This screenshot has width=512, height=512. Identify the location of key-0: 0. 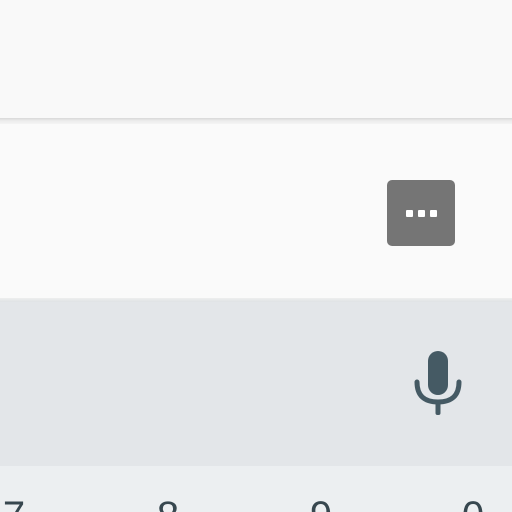
(473, 504).